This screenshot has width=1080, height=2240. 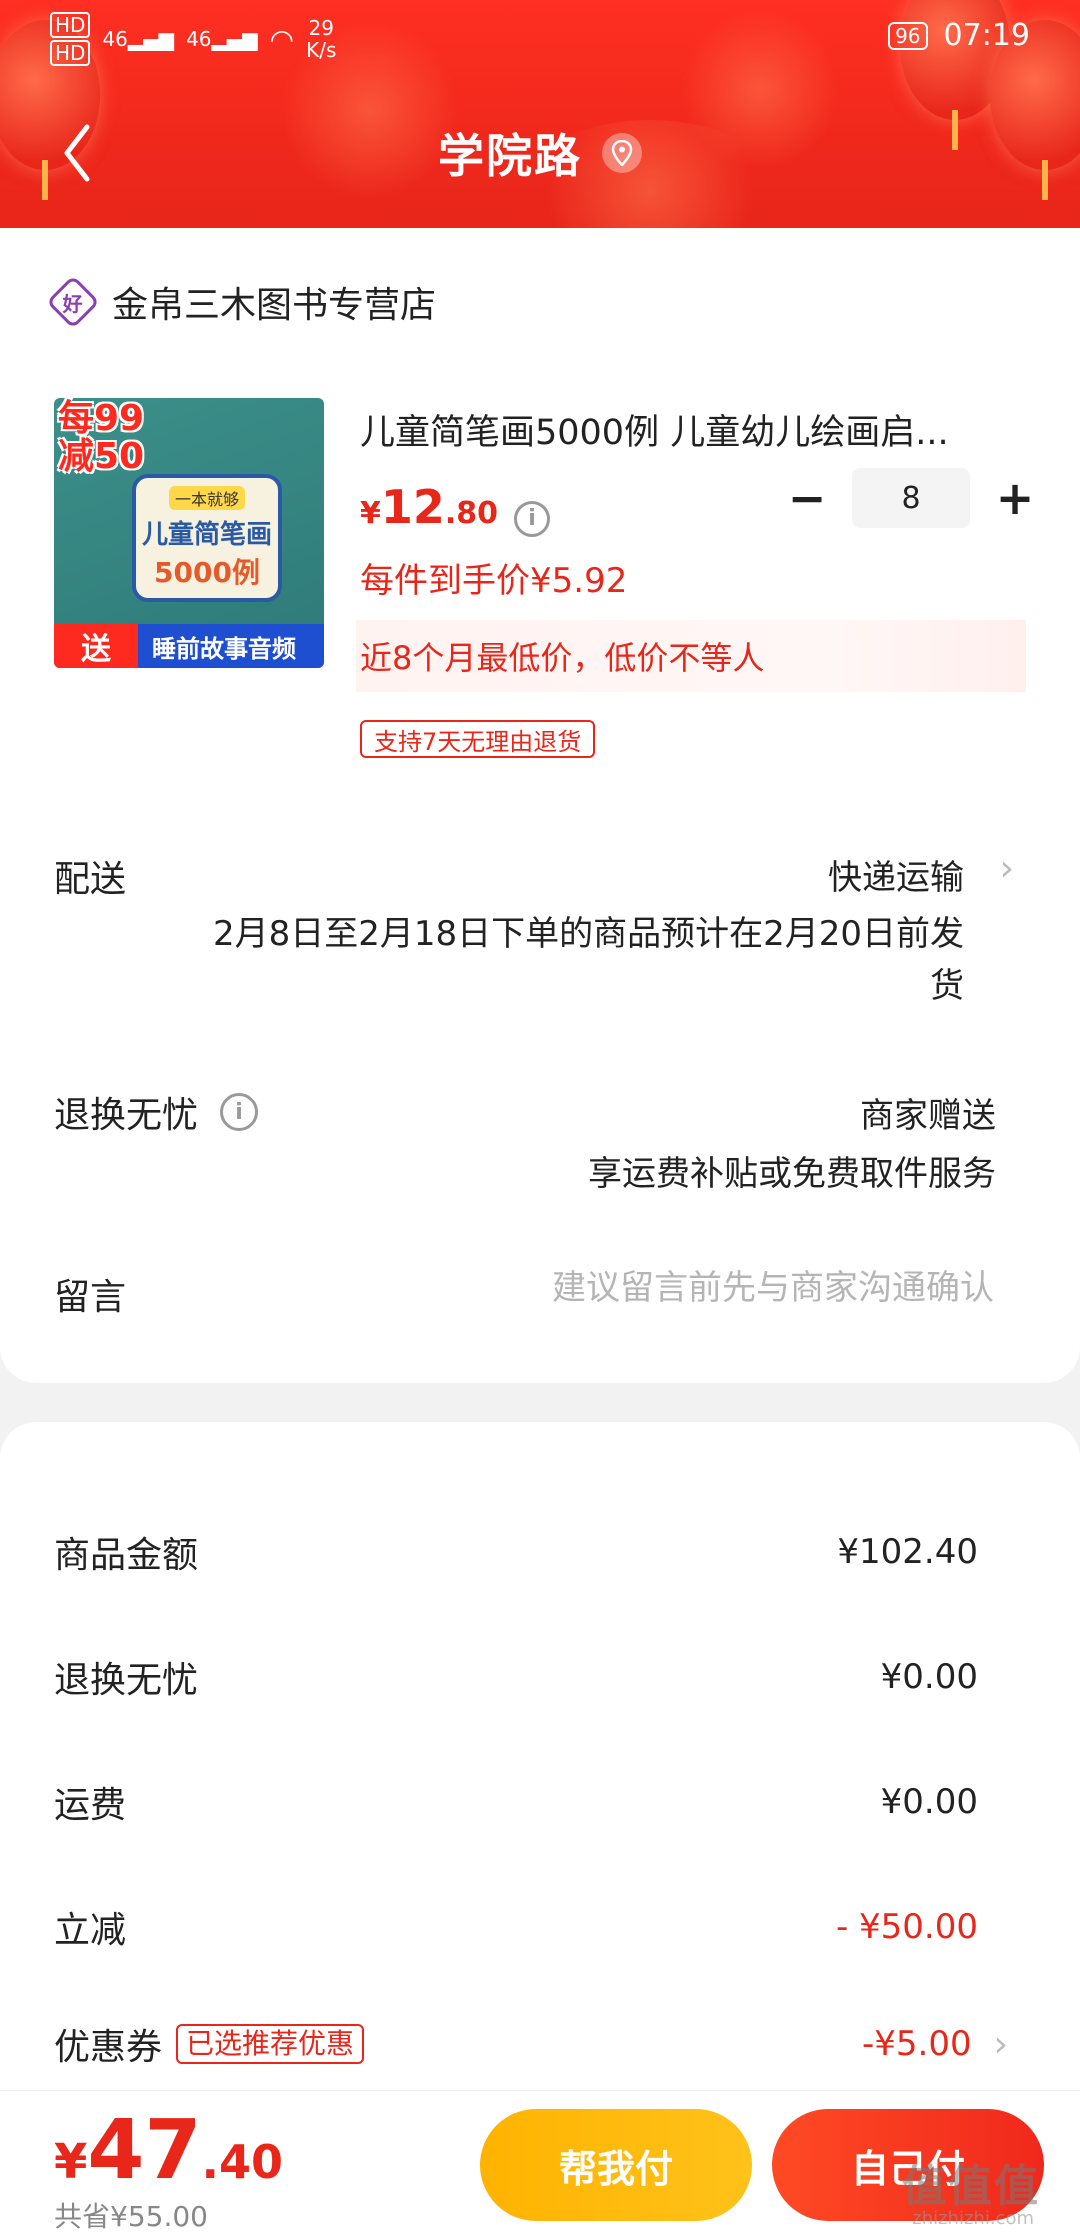 I want to click on quantity-field: 8, so click(x=911, y=498).